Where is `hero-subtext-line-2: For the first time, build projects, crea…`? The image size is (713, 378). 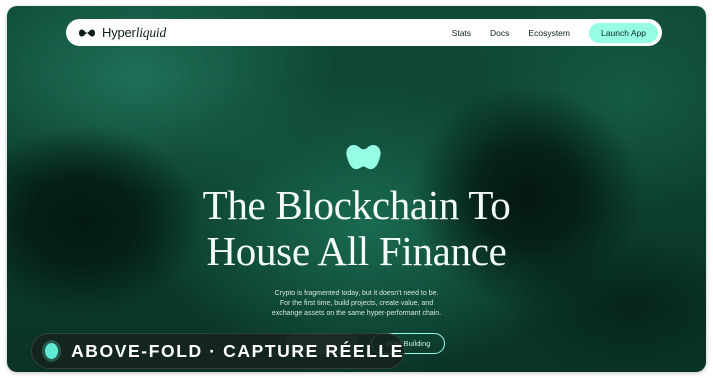 hero-subtext-line-2: For the first time, build projects, crea… is located at coordinates (356, 303).